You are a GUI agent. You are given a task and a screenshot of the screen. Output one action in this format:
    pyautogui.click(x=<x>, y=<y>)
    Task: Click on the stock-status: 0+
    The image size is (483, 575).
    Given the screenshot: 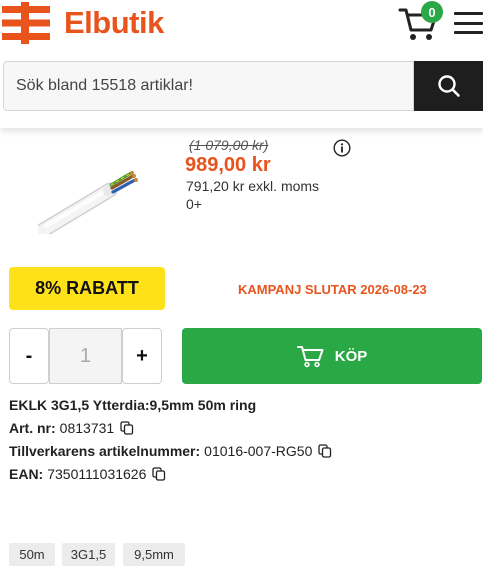 What is the action you would take?
    pyautogui.click(x=194, y=204)
    